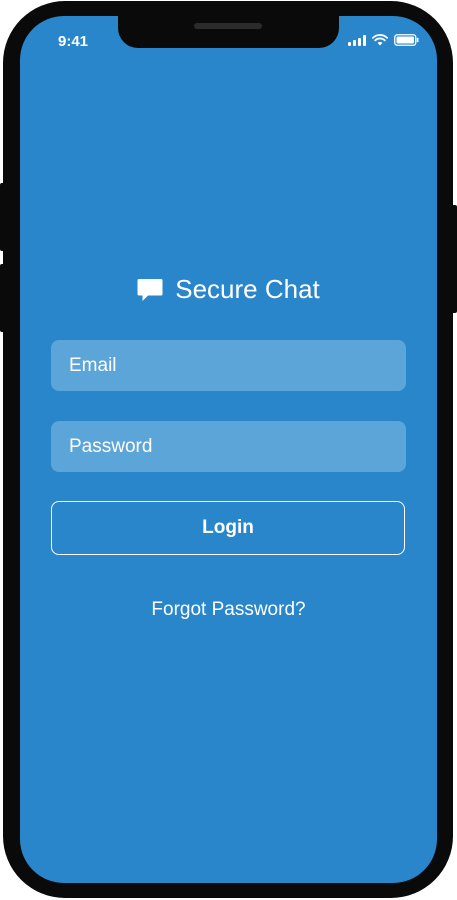 The height and width of the screenshot is (900, 457). What do you see at coordinates (228, 610) in the screenshot?
I see `forgot-password-link: Forgot Password?` at bounding box center [228, 610].